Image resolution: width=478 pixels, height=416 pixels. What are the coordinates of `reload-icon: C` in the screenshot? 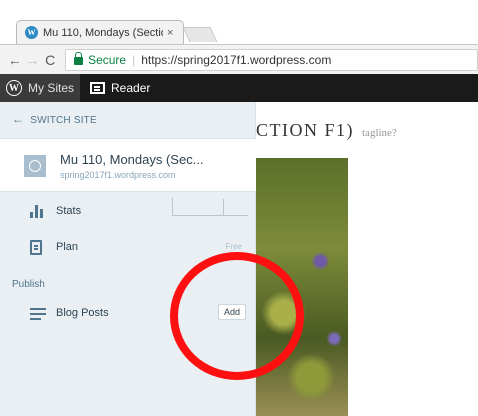 It's located at (50, 60).